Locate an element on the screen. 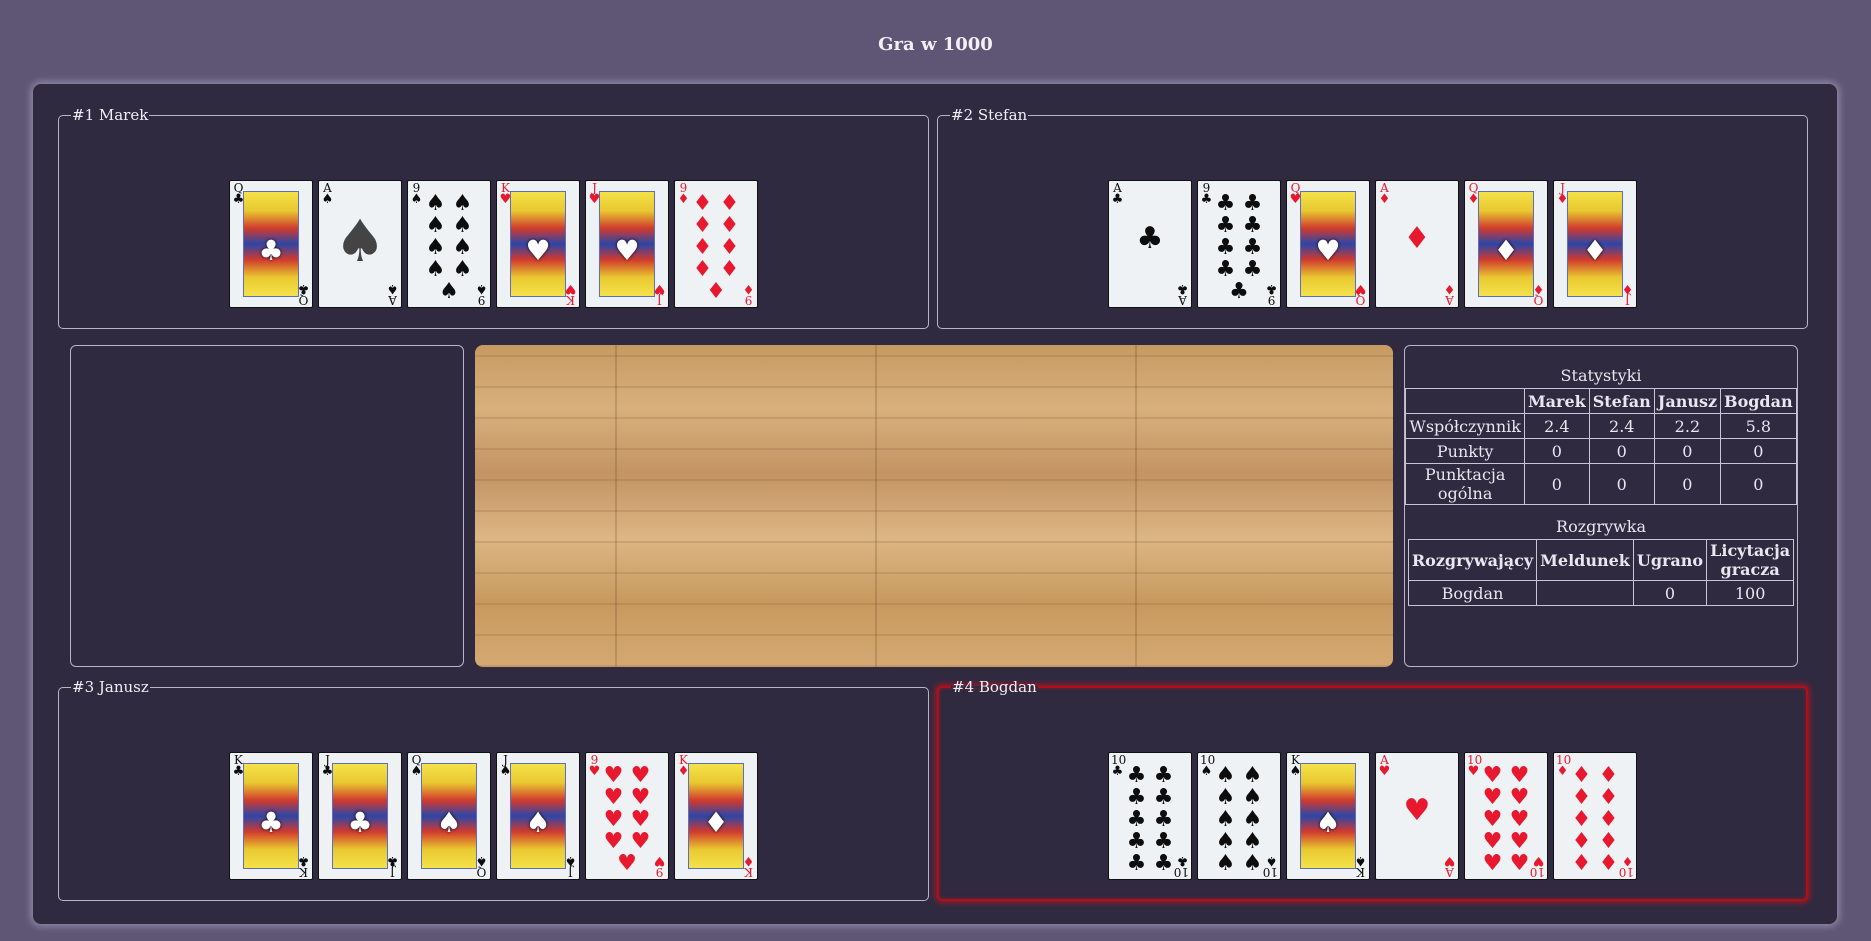 This screenshot has height=941, width=1871. card-pips: ♥ ♥ ♥ ♥ ♥ ♥ ♥ ♥ ♥ ♥ is located at coordinates (1506, 819).